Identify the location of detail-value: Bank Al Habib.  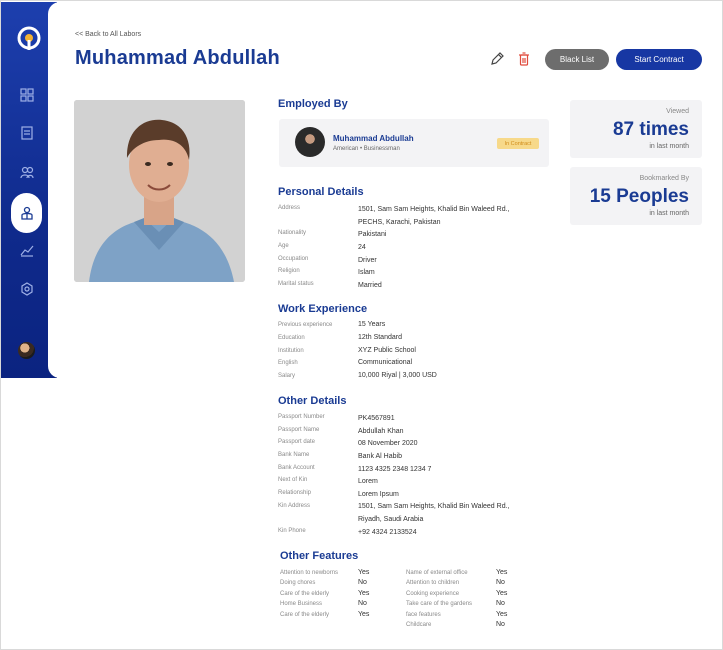
(380, 456).